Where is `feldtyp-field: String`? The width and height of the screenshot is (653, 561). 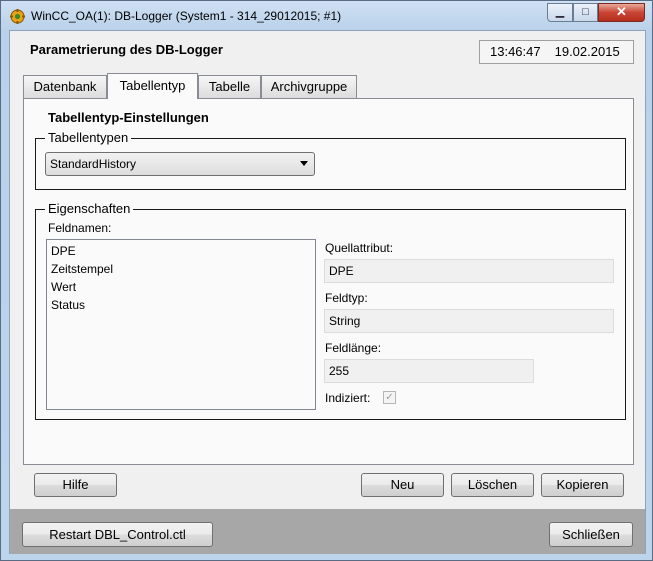 feldtyp-field: String is located at coordinates (469, 321).